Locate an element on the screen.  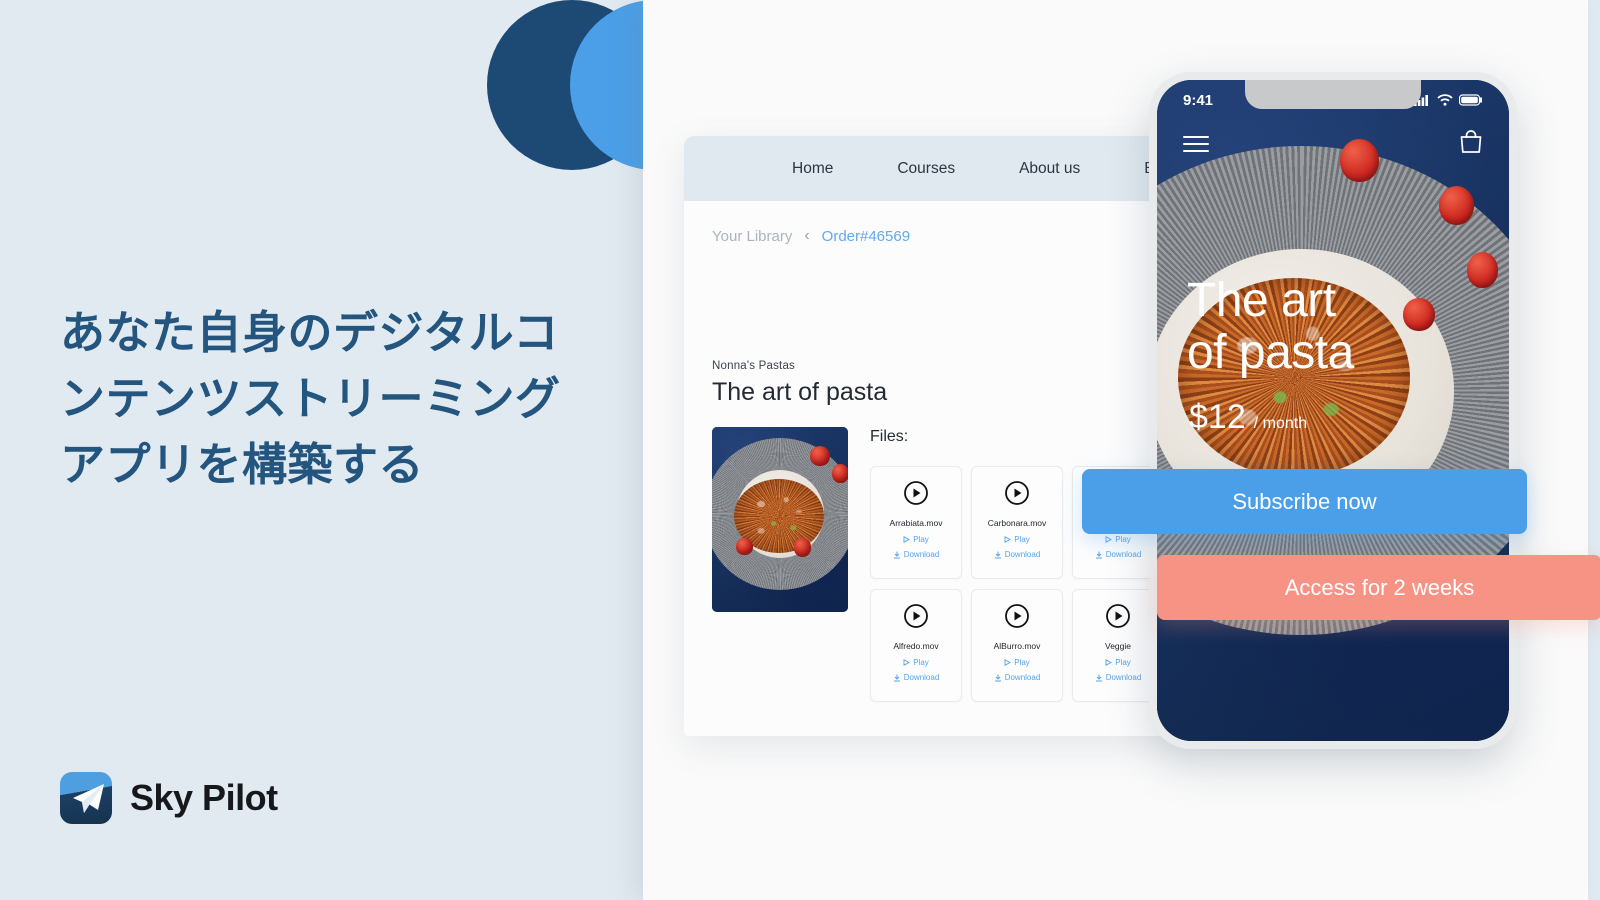
page-title: あなた自身のデジタルコンテンツストリーミングアプリを構築する is located at coordinates (310, 399).